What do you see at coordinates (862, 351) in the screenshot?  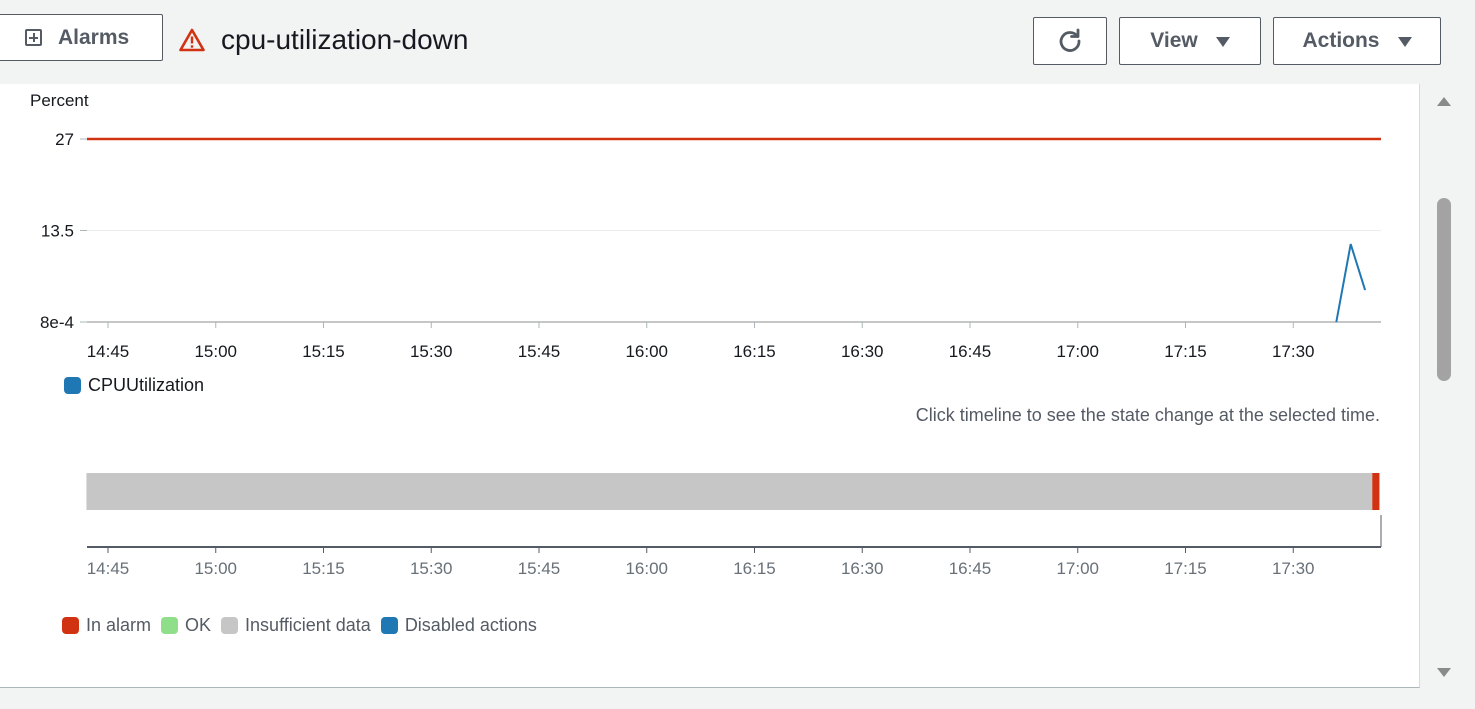 I see `x-tick-label: 16:30` at bounding box center [862, 351].